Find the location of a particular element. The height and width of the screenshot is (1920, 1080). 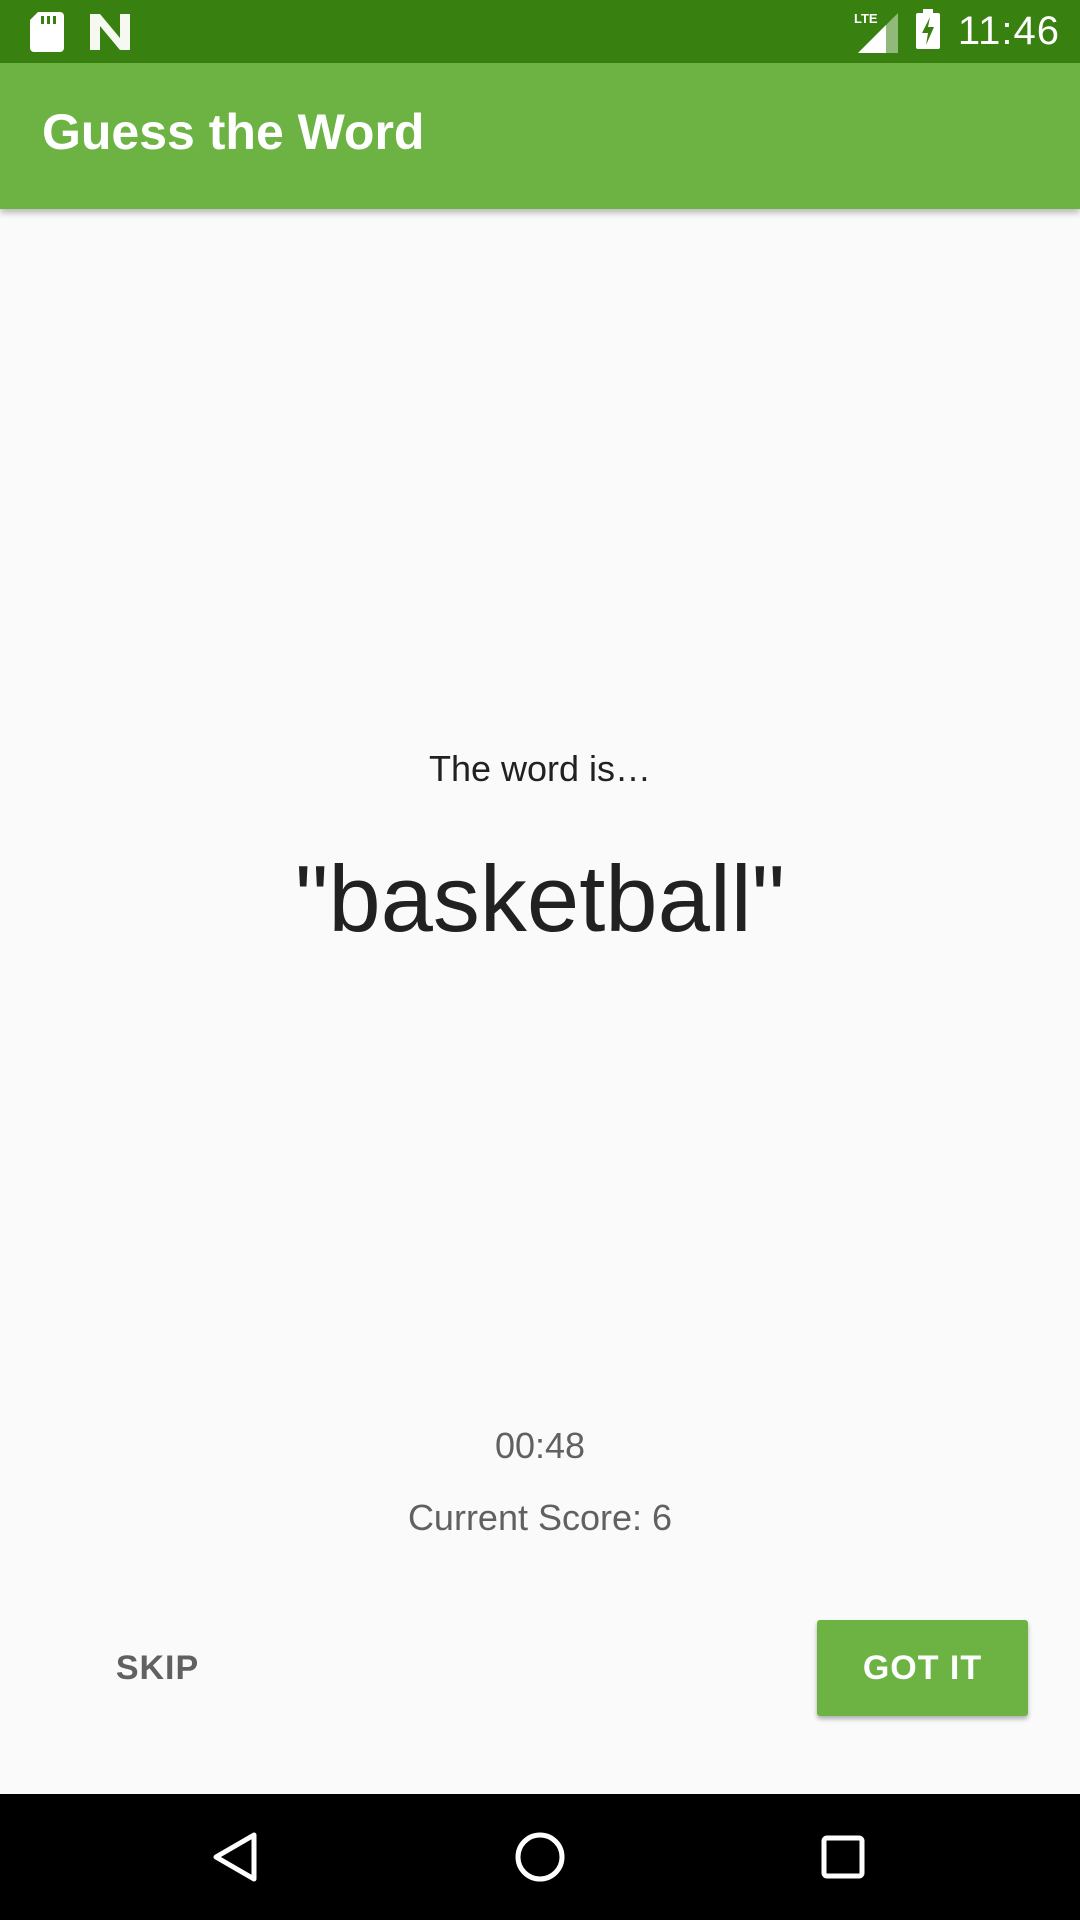

home-icon is located at coordinates (540, 1857).